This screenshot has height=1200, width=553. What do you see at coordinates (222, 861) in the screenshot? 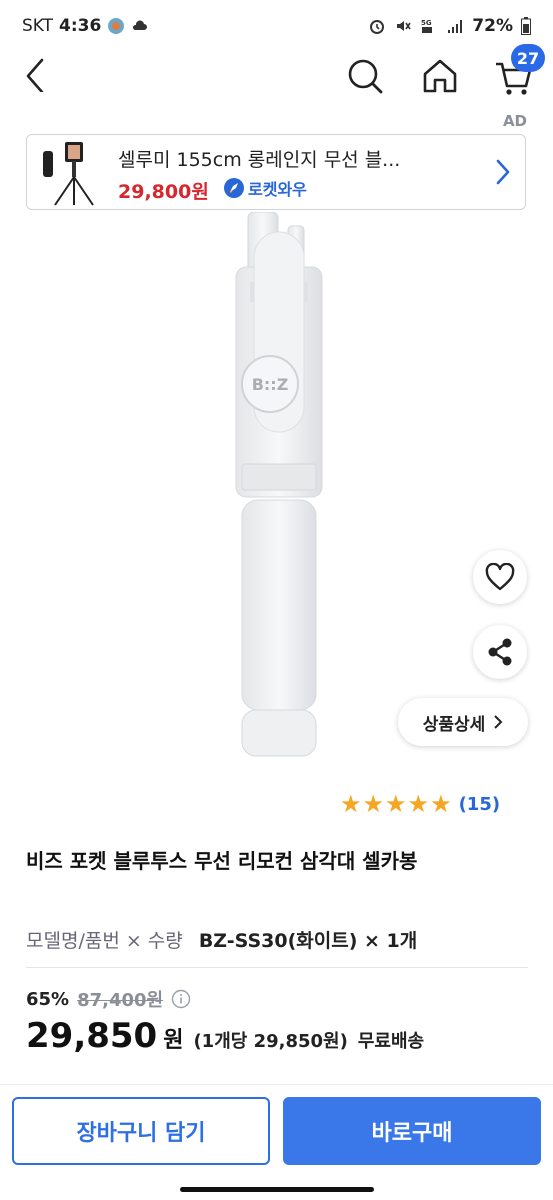
I see `product-title: 비즈 포켓 블루투스 무선 리모컨 삼각대 셀카봉` at bounding box center [222, 861].